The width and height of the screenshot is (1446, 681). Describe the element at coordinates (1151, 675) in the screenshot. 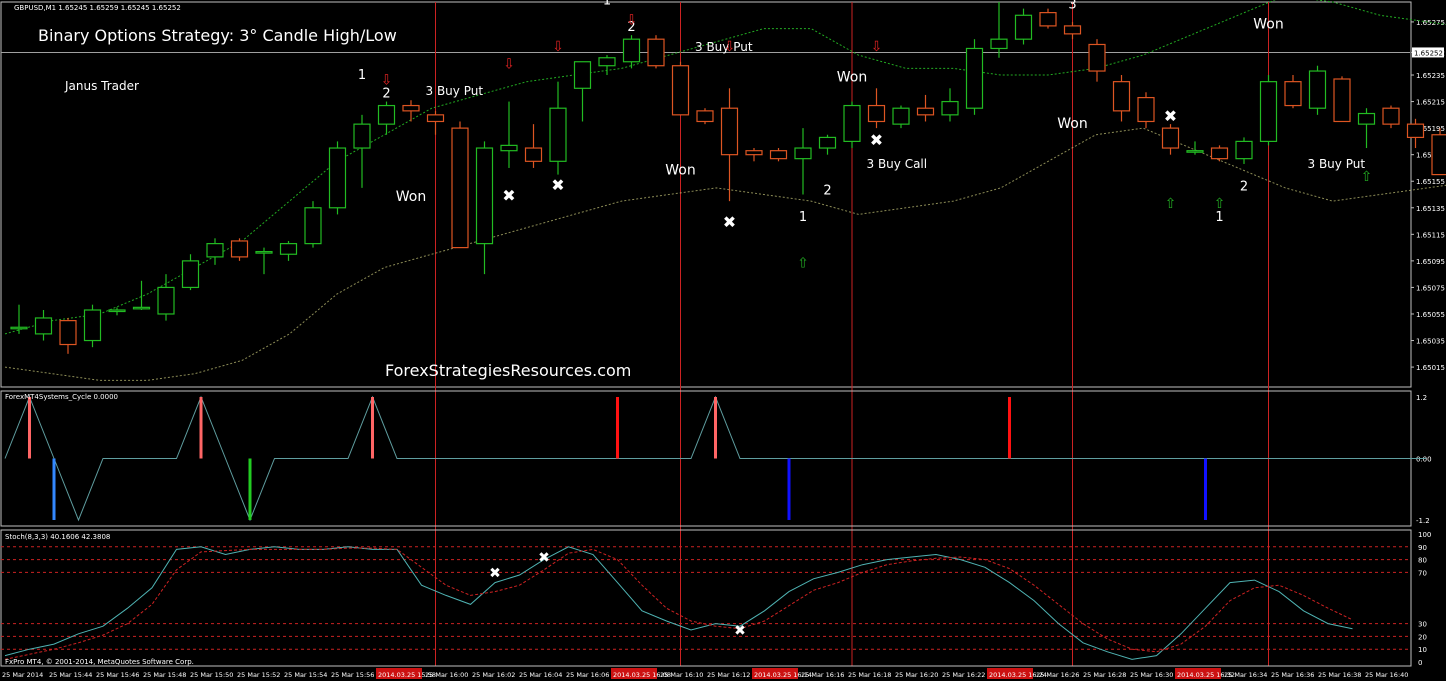

I see `time-axis-label: 25 Mar 16:30` at that location.